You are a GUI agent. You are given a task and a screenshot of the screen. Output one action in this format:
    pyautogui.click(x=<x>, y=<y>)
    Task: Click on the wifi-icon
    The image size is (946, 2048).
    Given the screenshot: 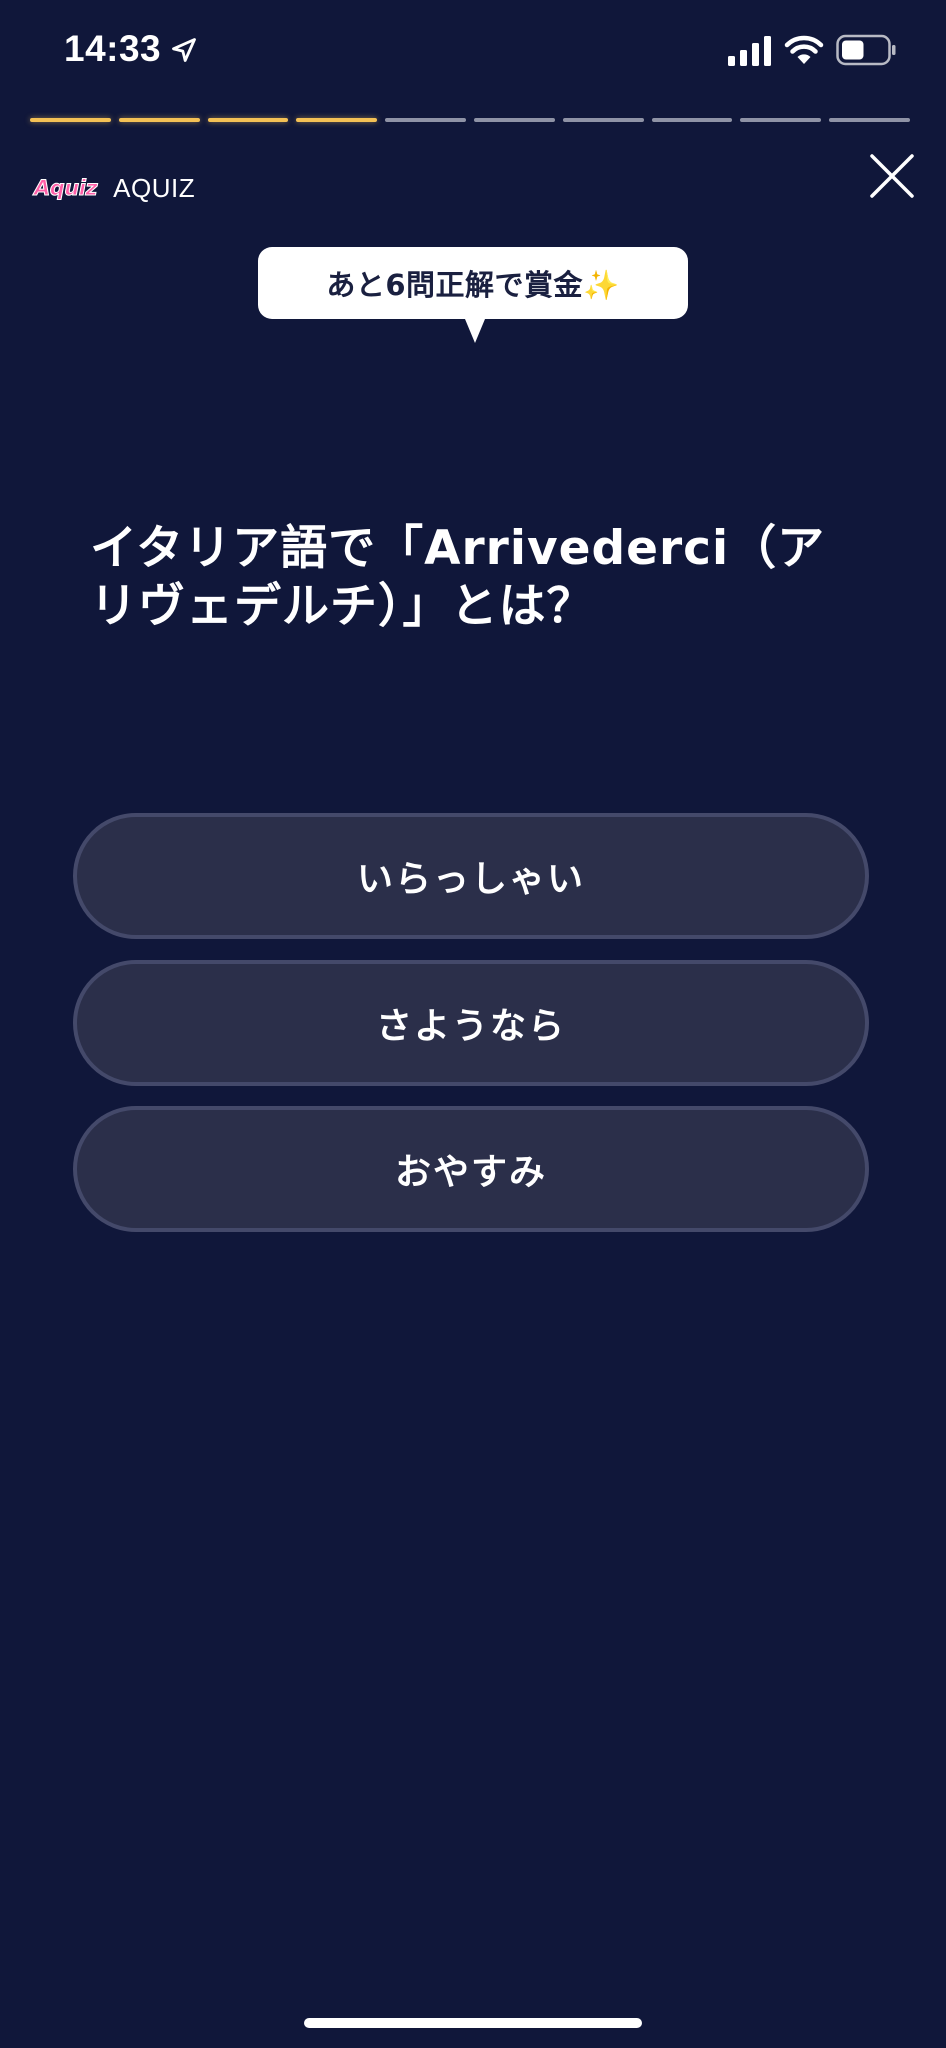 What is the action you would take?
    pyautogui.click(x=804, y=49)
    